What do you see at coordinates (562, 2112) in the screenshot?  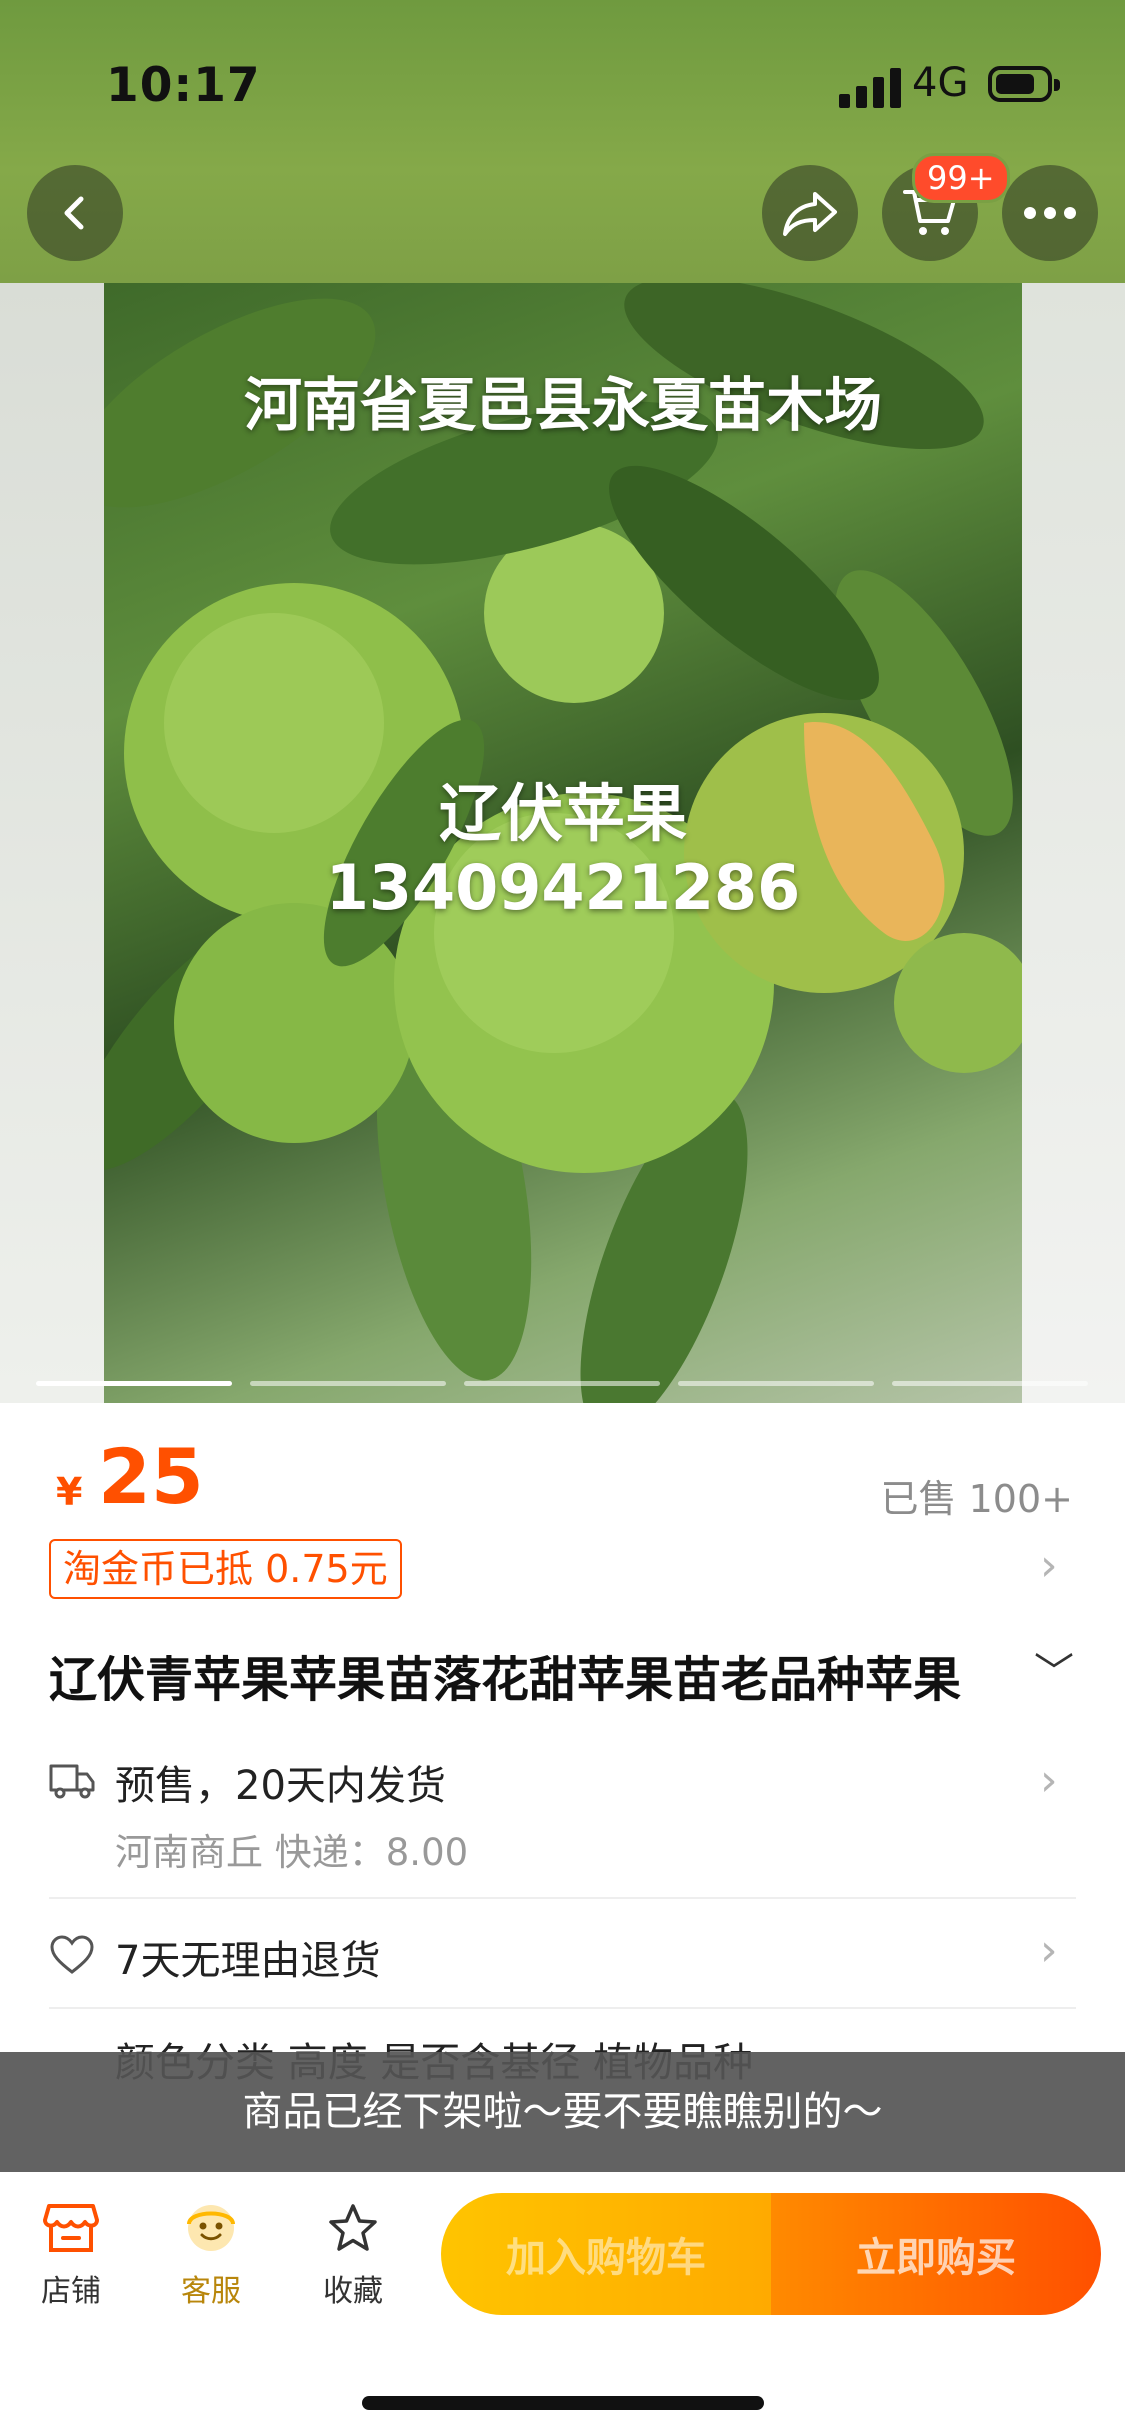 I see `delisted-toast: 商品已经下架啦～要不要瞧瞧别的～` at bounding box center [562, 2112].